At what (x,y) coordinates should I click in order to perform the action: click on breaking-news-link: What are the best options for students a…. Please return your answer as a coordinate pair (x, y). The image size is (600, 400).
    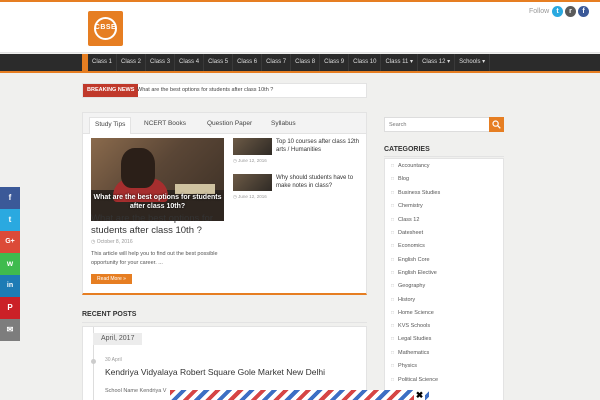
    Looking at the image, I should click on (205, 90).